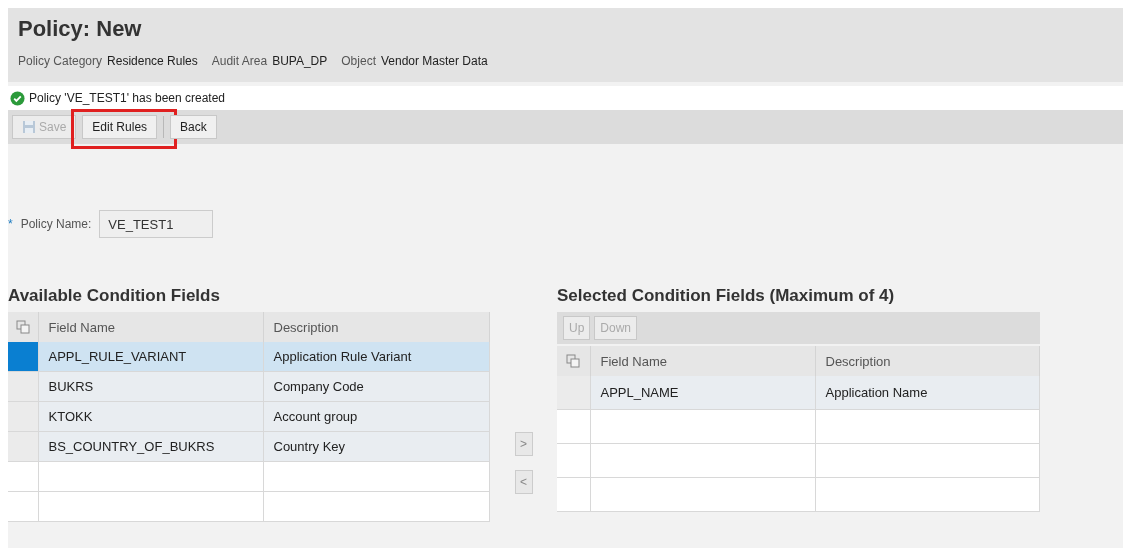 This screenshot has height=548, width=1123. I want to click on table-cell: KTOKK, so click(150, 416).